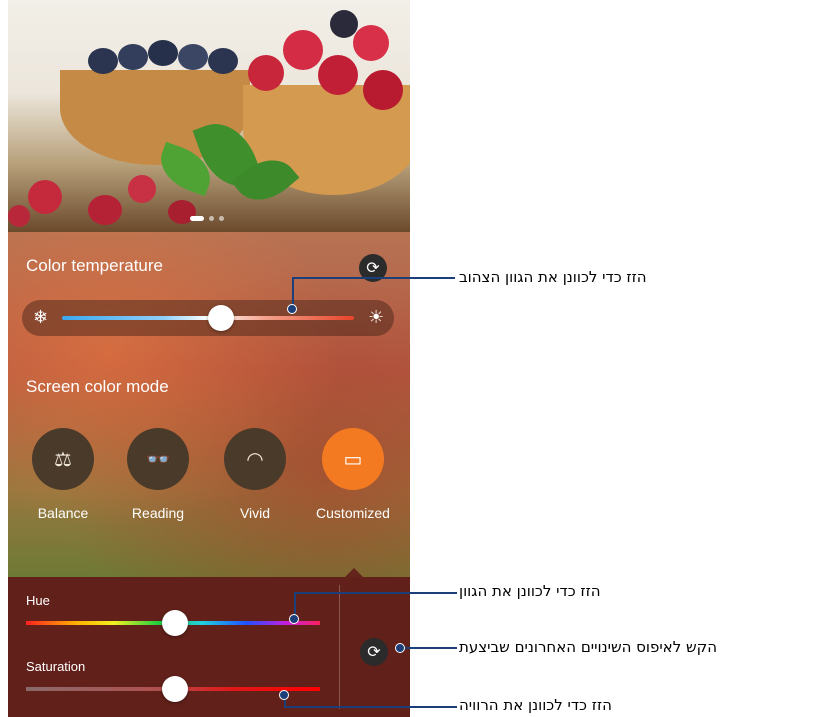 This screenshot has width=839, height=717. What do you see at coordinates (530, 591) in the screenshot?
I see `hue-callout-text: הזז כדי לכוונן את הגוון` at bounding box center [530, 591].